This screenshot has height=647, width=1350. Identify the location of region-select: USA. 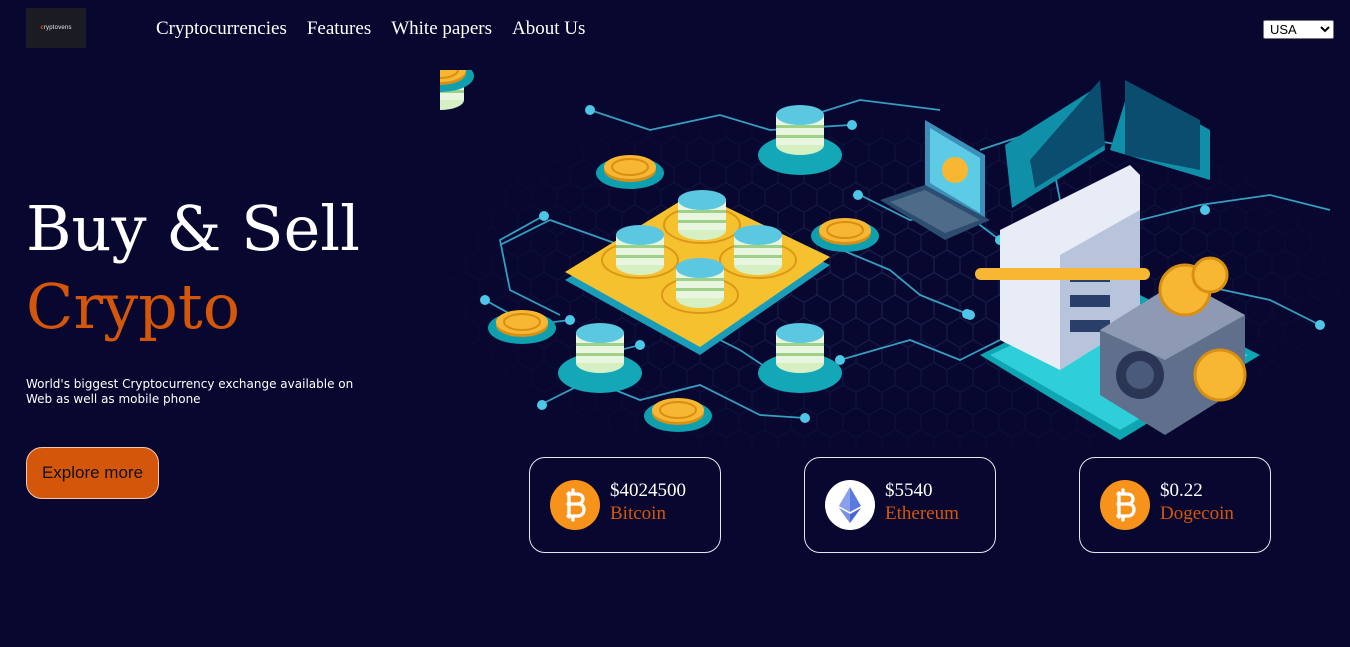
(1298, 29).